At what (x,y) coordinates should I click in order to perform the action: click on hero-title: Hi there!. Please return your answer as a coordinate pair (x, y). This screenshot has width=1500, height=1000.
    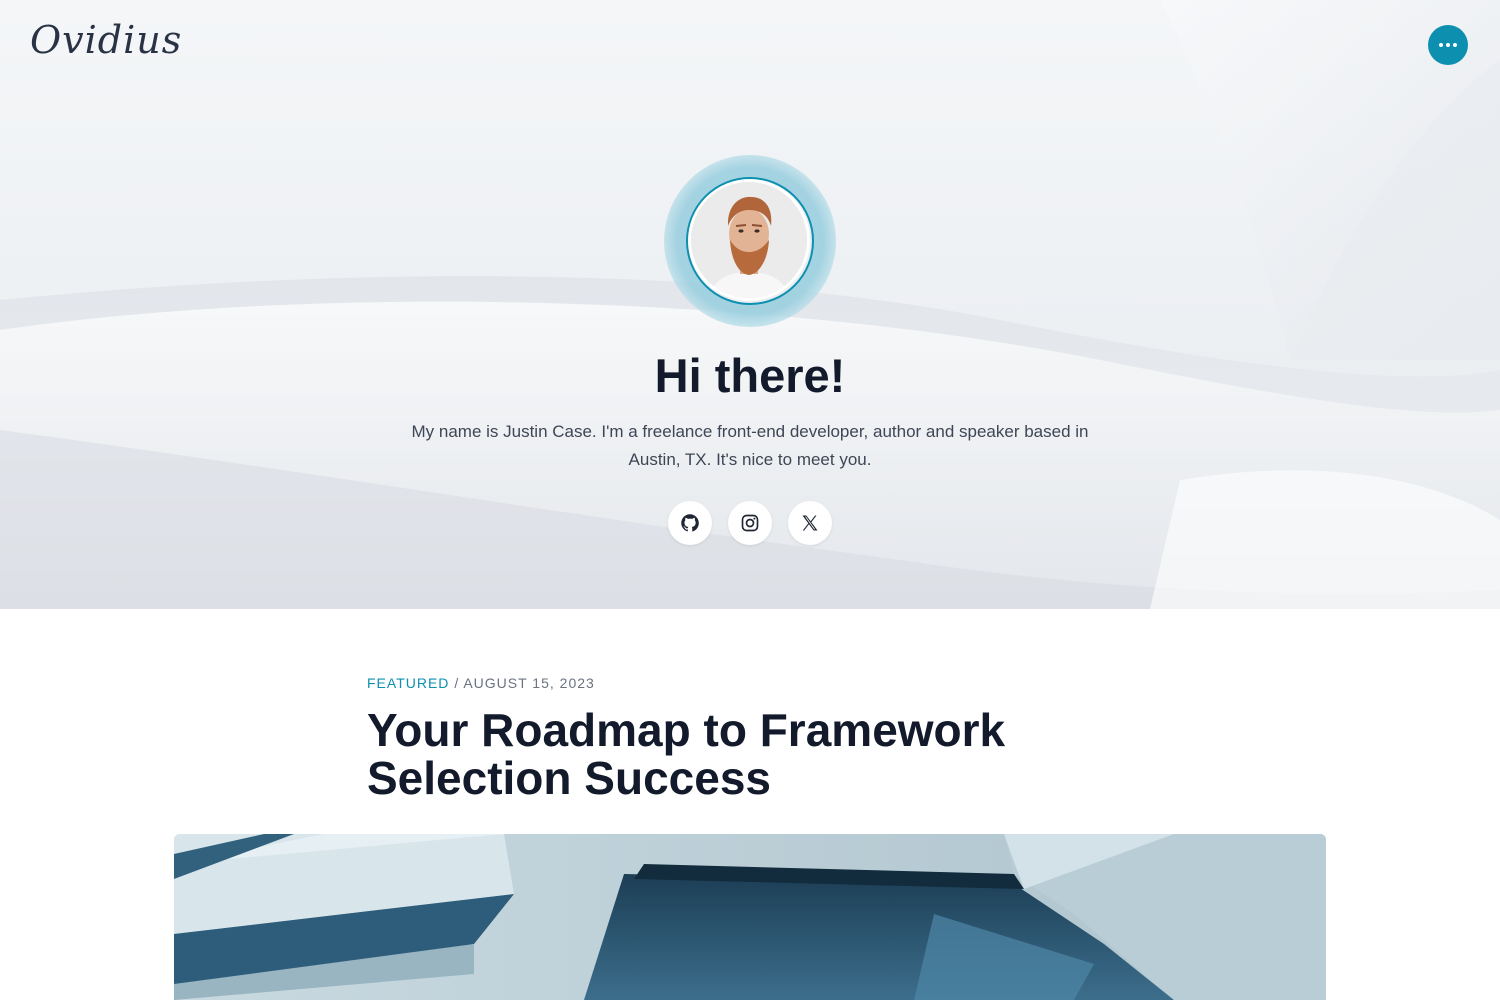
    Looking at the image, I should click on (750, 375).